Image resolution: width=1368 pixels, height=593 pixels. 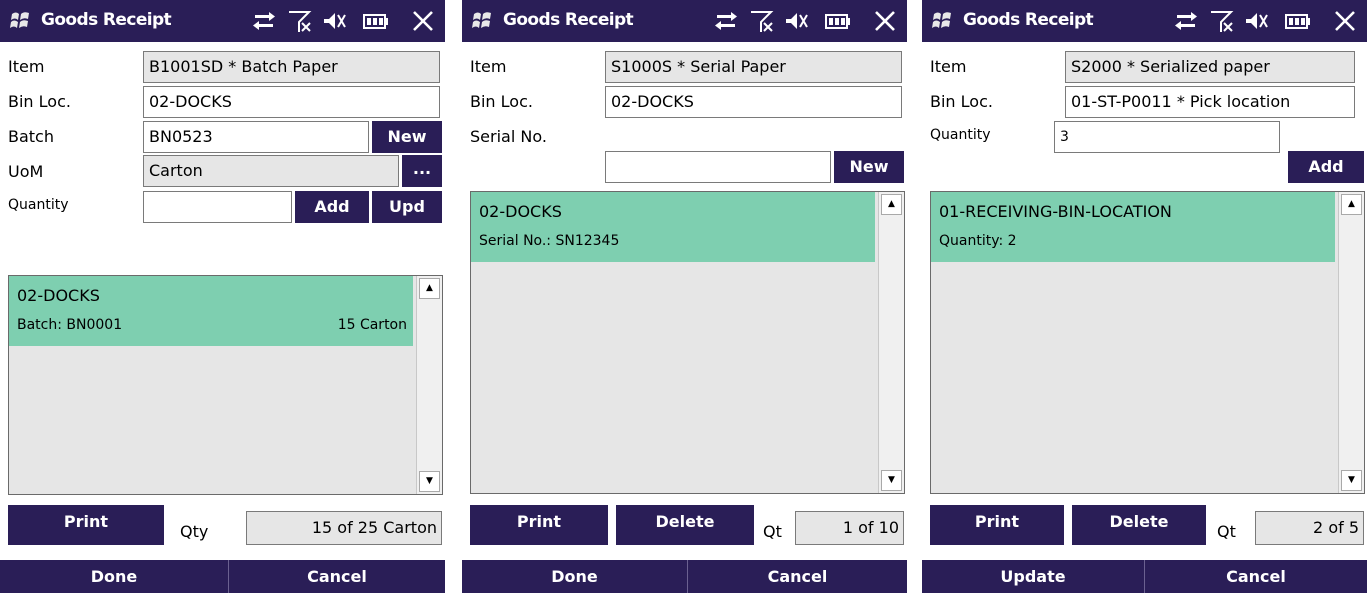 What do you see at coordinates (1210, 102) in the screenshot?
I see `bin-location-field: 01-ST-P0011 * Pick location` at bounding box center [1210, 102].